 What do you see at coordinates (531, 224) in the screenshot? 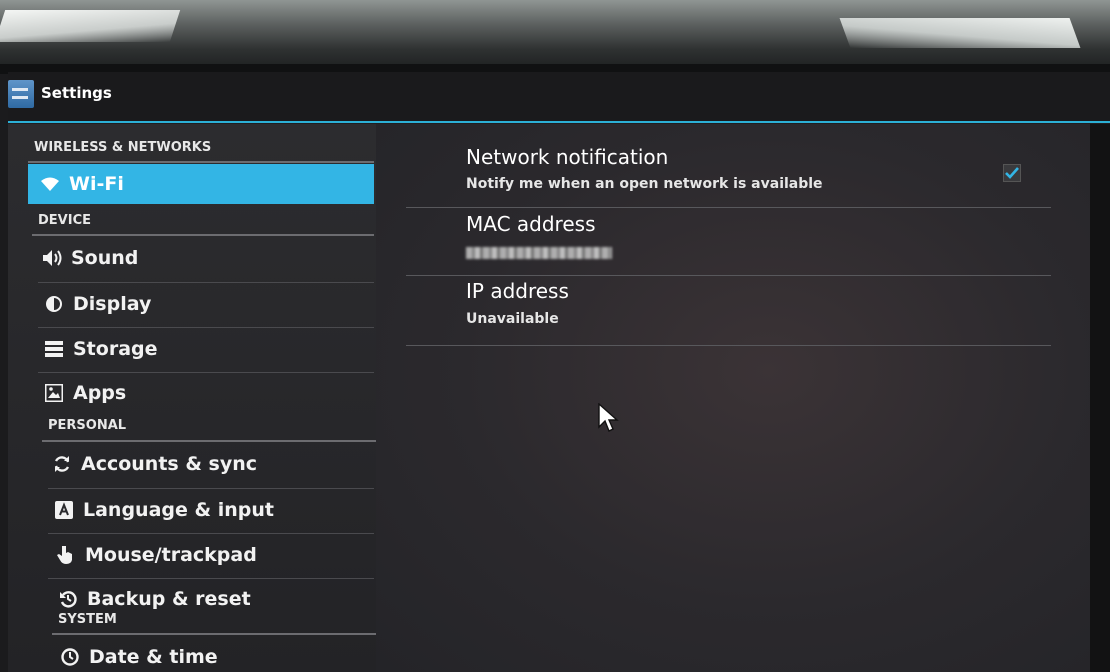
I see `pref-title: MAC address` at bounding box center [531, 224].